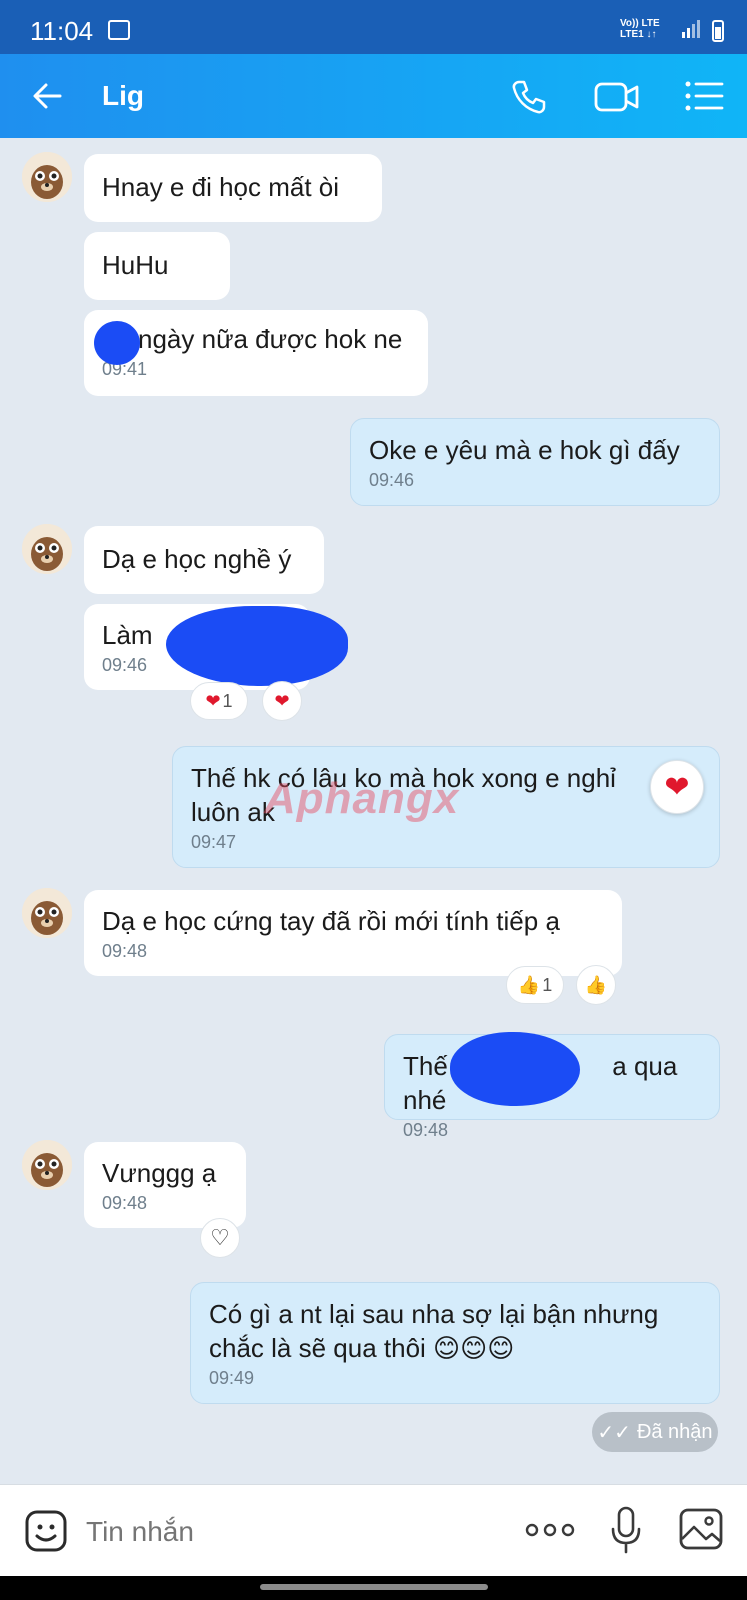 Image resolution: width=747 pixels, height=1600 pixels. What do you see at coordinates (214, 842) in the screenshot?
I see `message-time: 09:47` at bounding box center [214, 842].